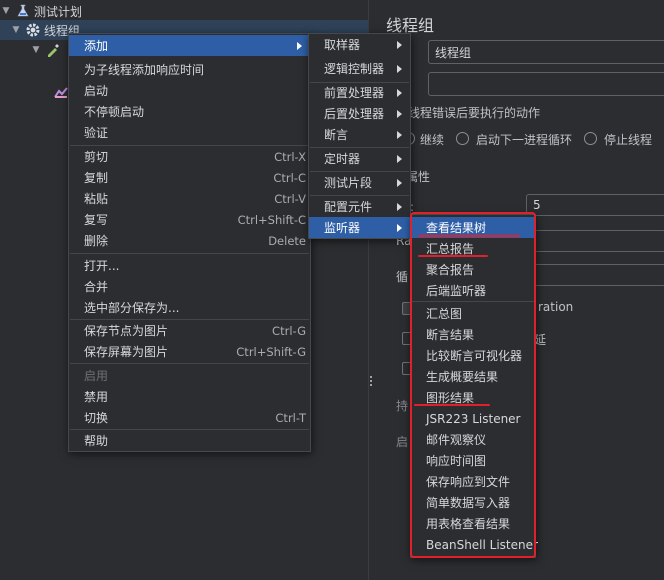  I want to click on menu-item-toggle: 切换 Ctrl-T, so click(189, 417).